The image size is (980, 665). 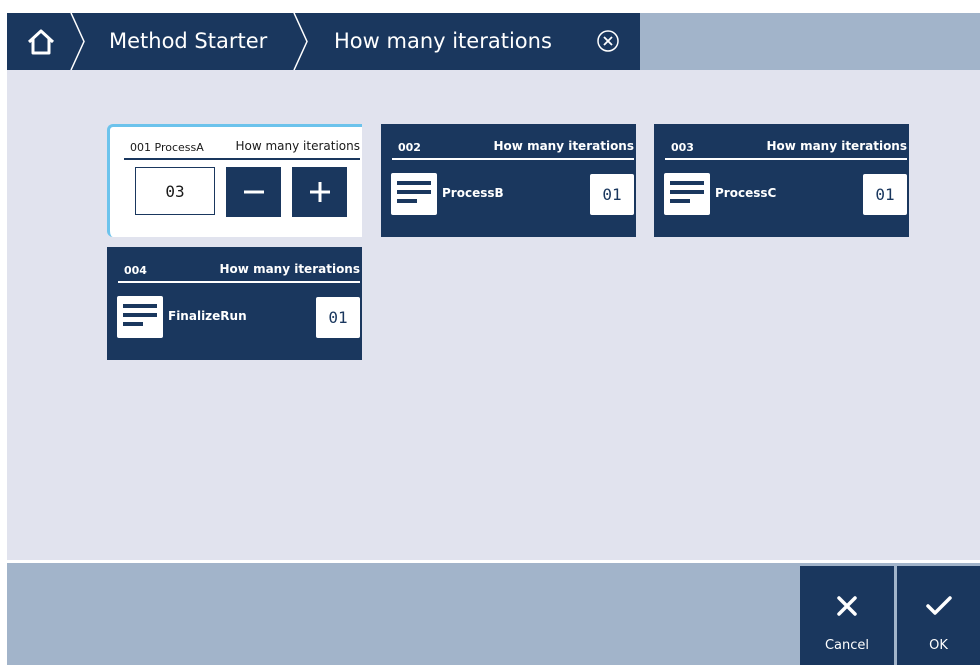 What do you see at coordinates (847, 645) in the screenshot?
I see `cancel-label: Cancel` at bounding box center [847, 645].